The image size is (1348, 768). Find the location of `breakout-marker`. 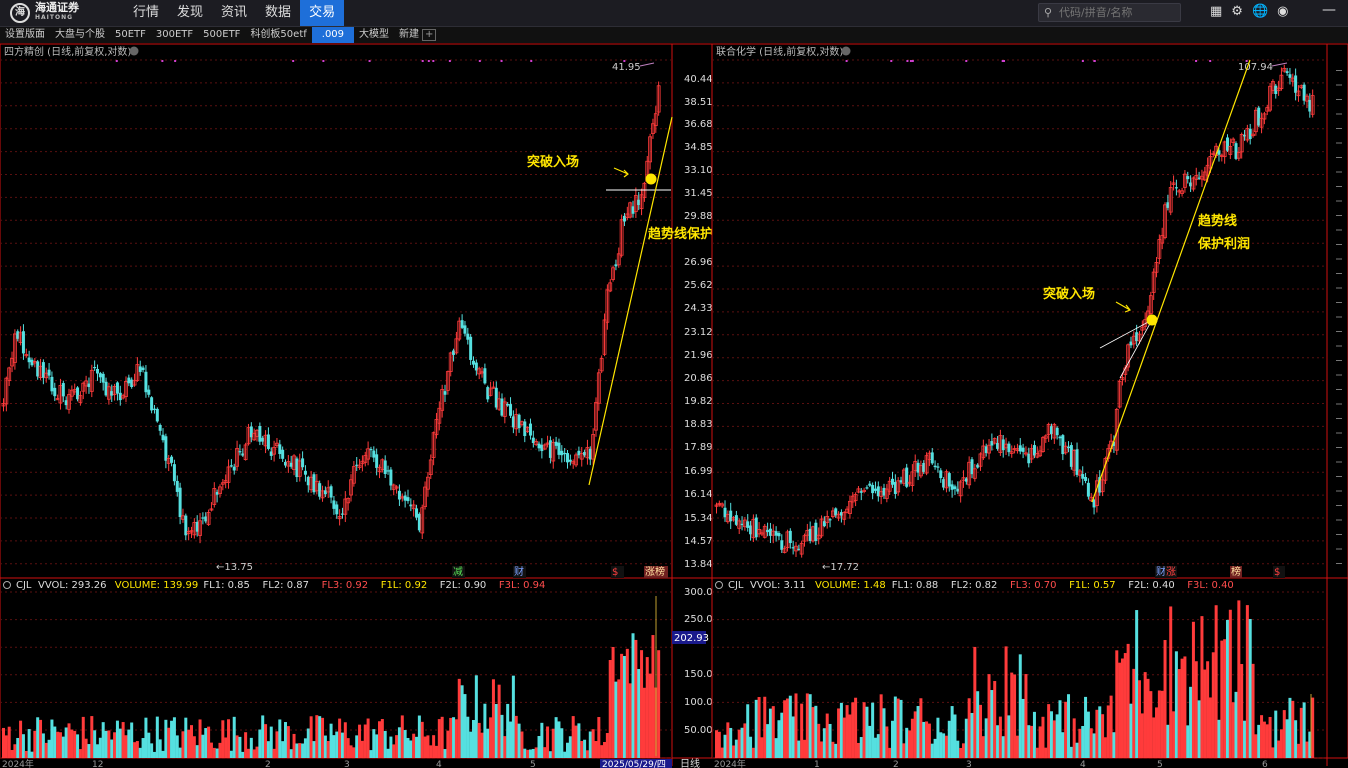

breakout-marker is located at coordinates (1152, 320).